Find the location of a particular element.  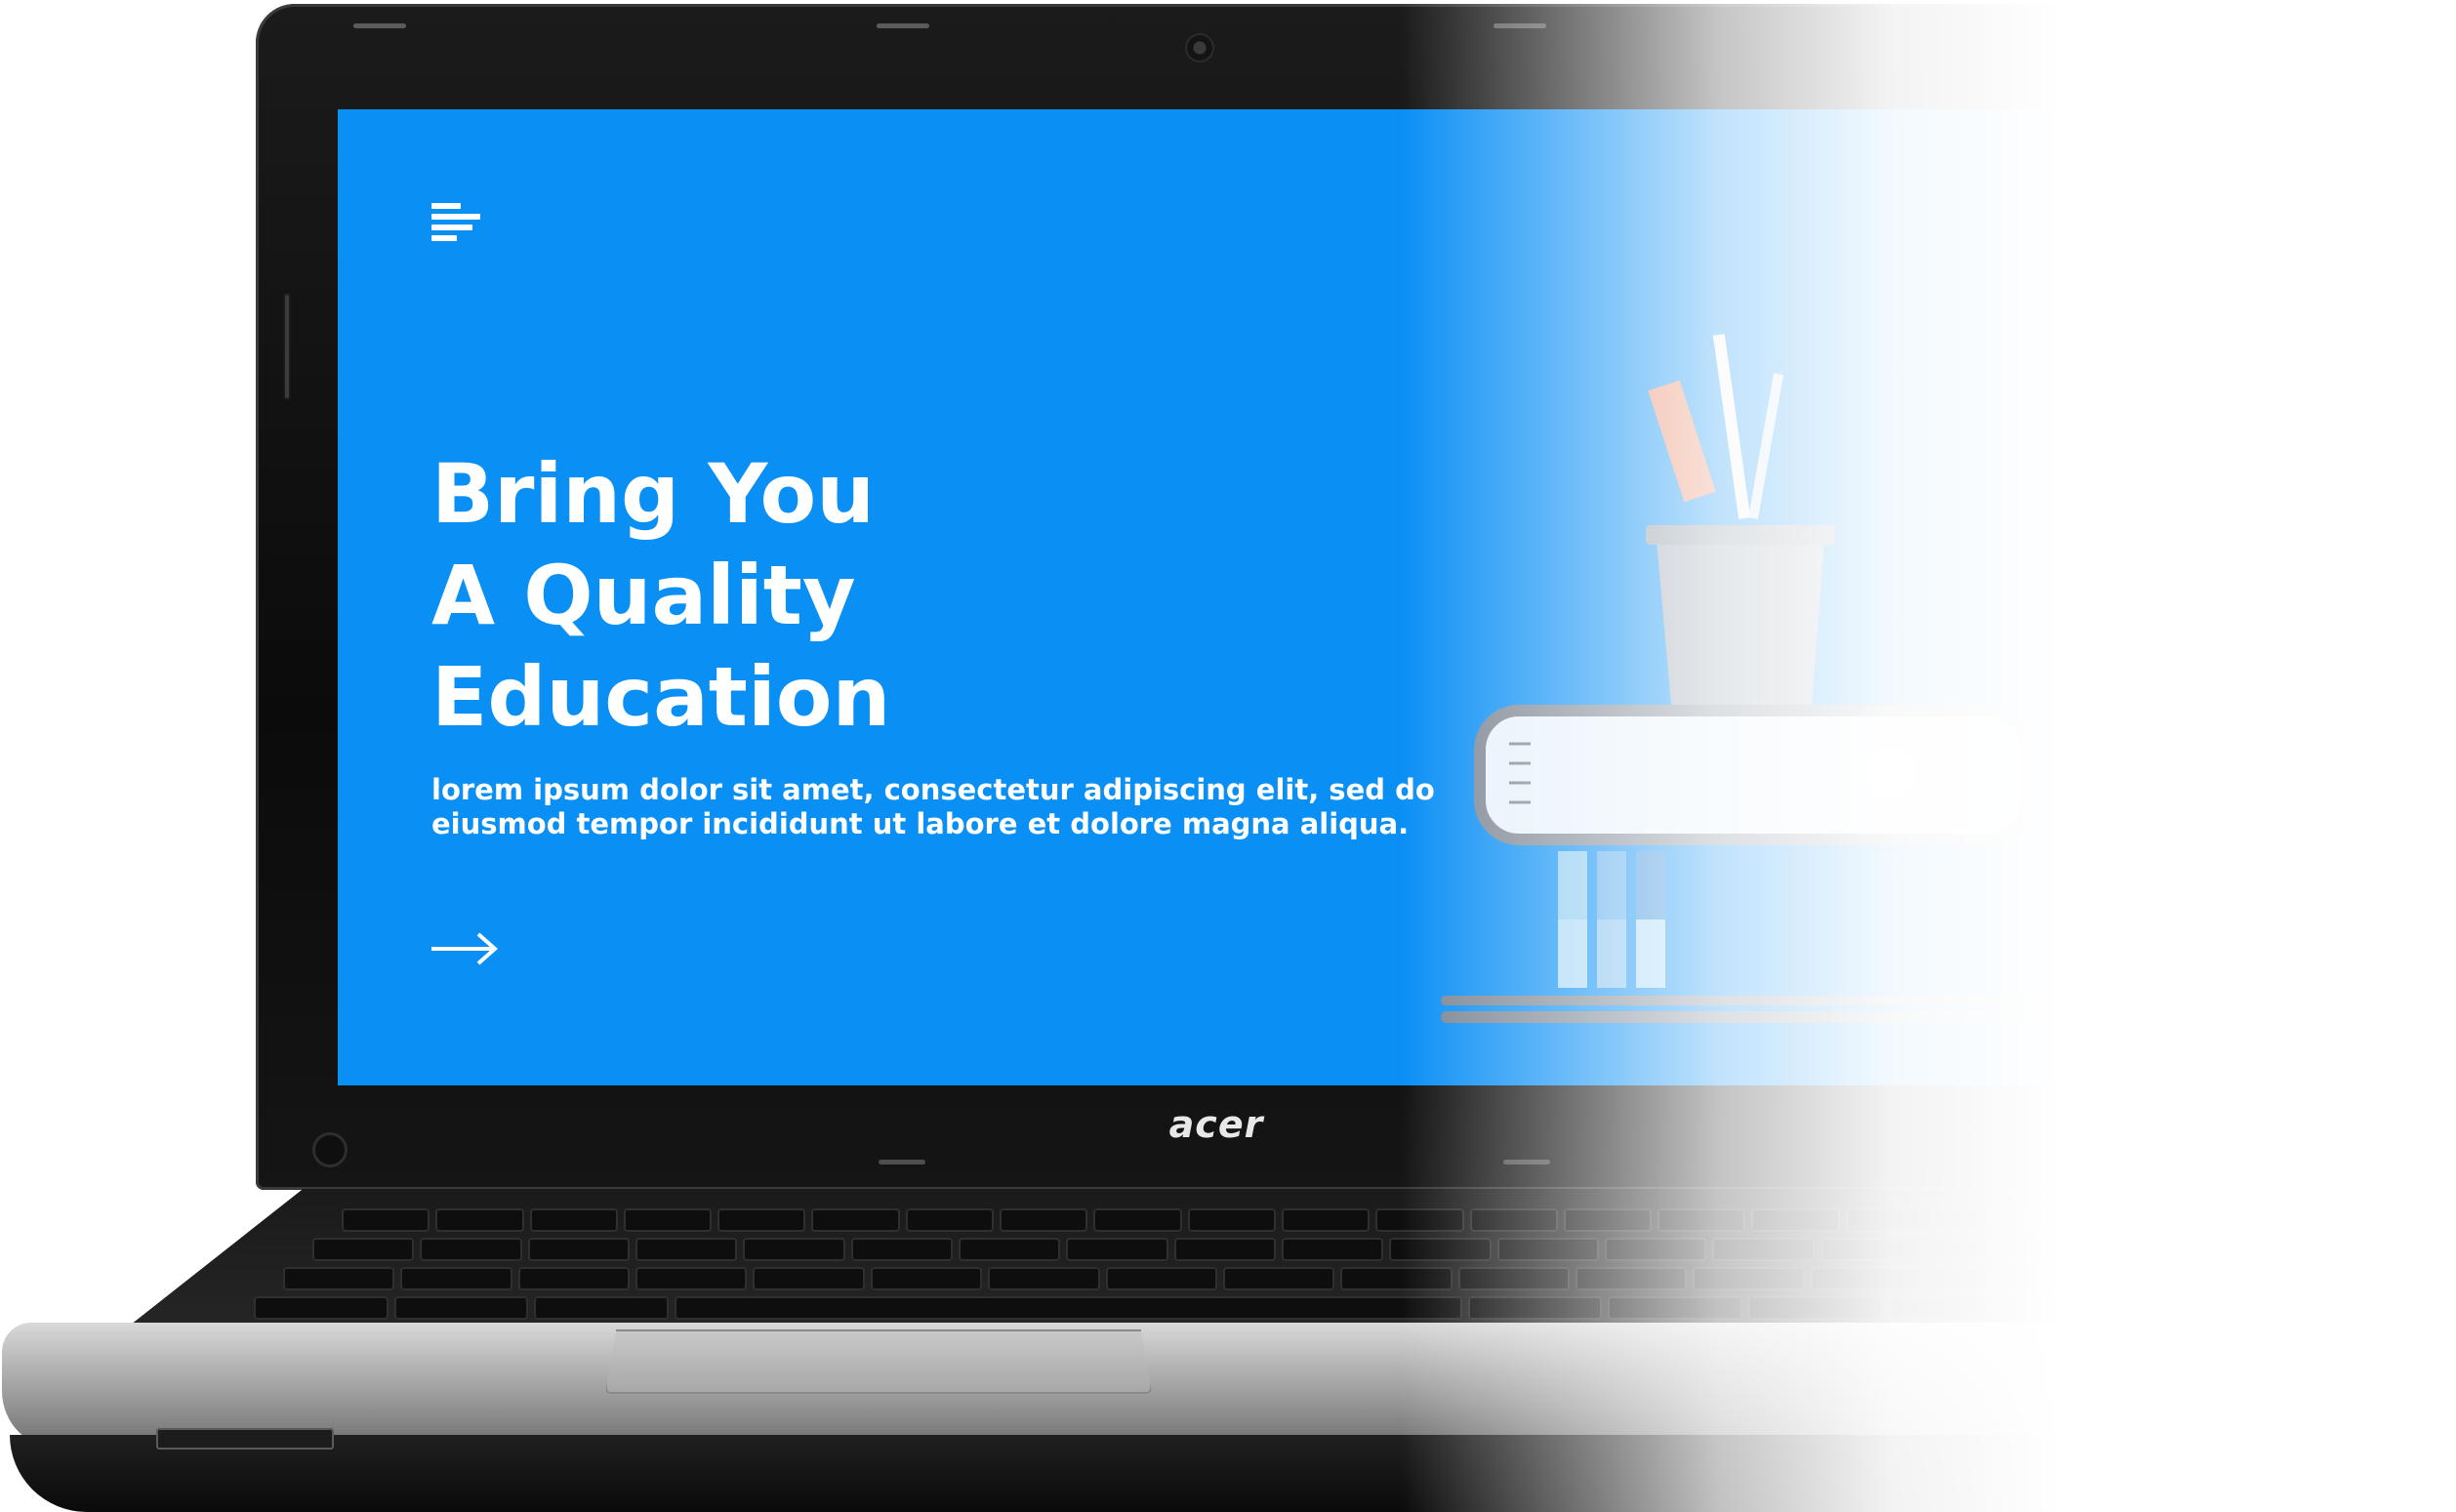

brand-logo: acer is located at coordinates (1216, 1124).